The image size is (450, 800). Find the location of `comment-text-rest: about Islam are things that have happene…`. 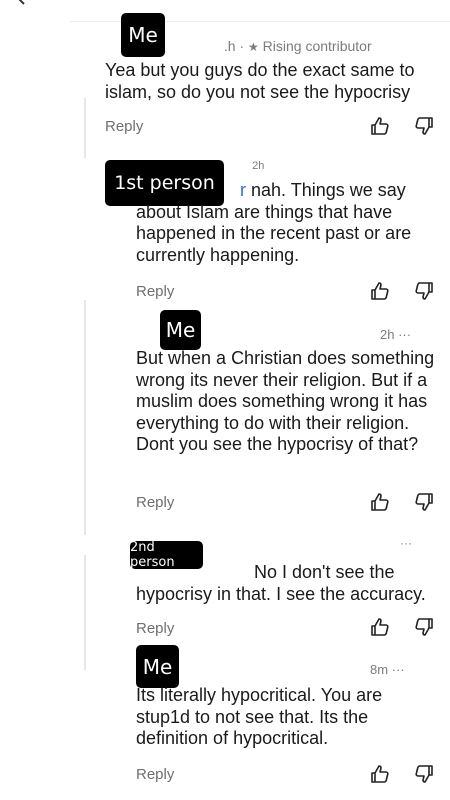

comment-text-rest: about Islam are things that have happene… is located at coordinates (274, 233).